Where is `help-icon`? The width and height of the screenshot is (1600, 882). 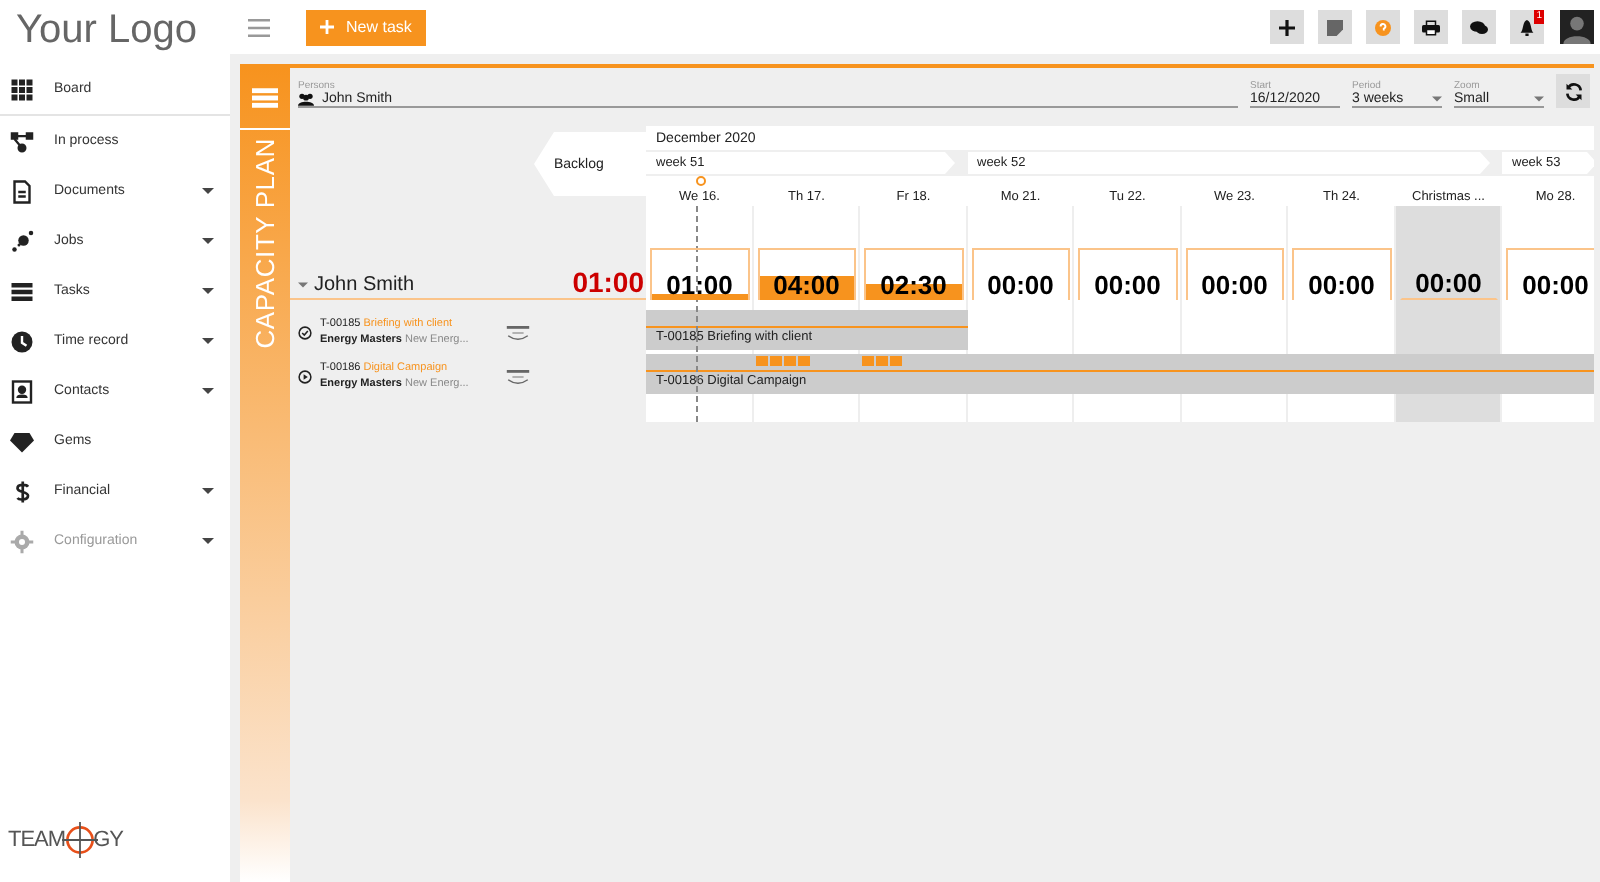 help-icon is located at coordinates (1383, 27).